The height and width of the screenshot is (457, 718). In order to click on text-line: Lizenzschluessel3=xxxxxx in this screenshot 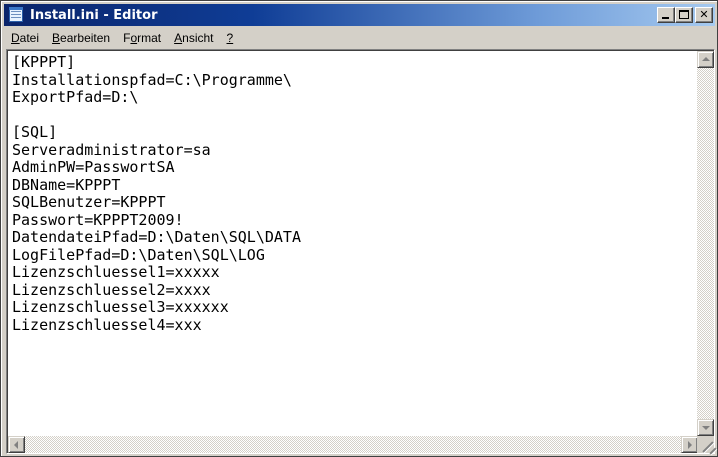, I will do `click(352, 307)`.